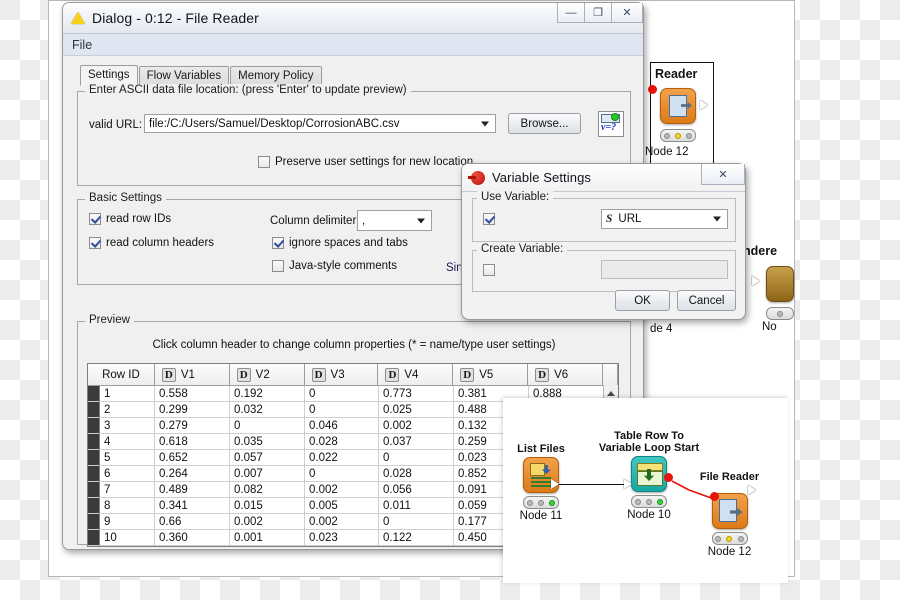 The image size is (900, 600). I want to click on column-header-v6-label: V6, so click(561, 374).